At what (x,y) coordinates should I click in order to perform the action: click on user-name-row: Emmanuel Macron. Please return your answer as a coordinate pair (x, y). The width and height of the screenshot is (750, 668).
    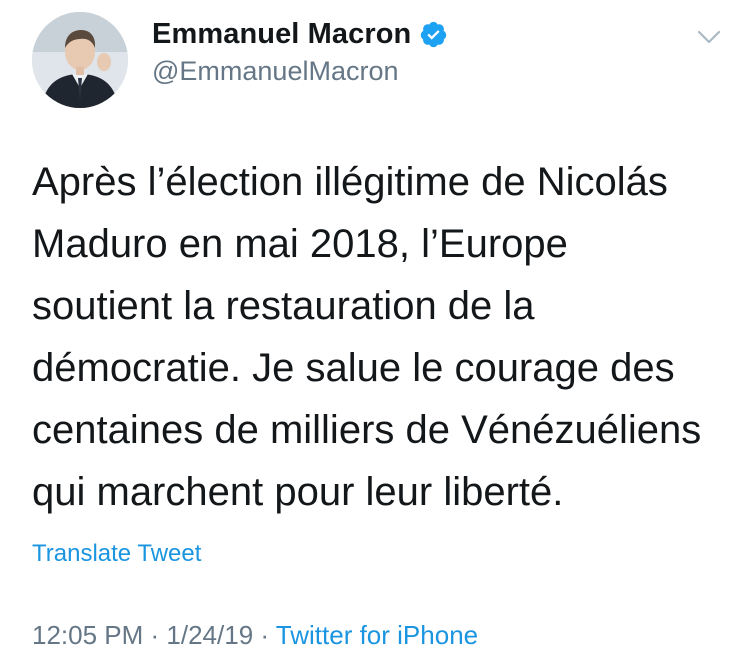
    Looking at the image, I should click on (300, 34).